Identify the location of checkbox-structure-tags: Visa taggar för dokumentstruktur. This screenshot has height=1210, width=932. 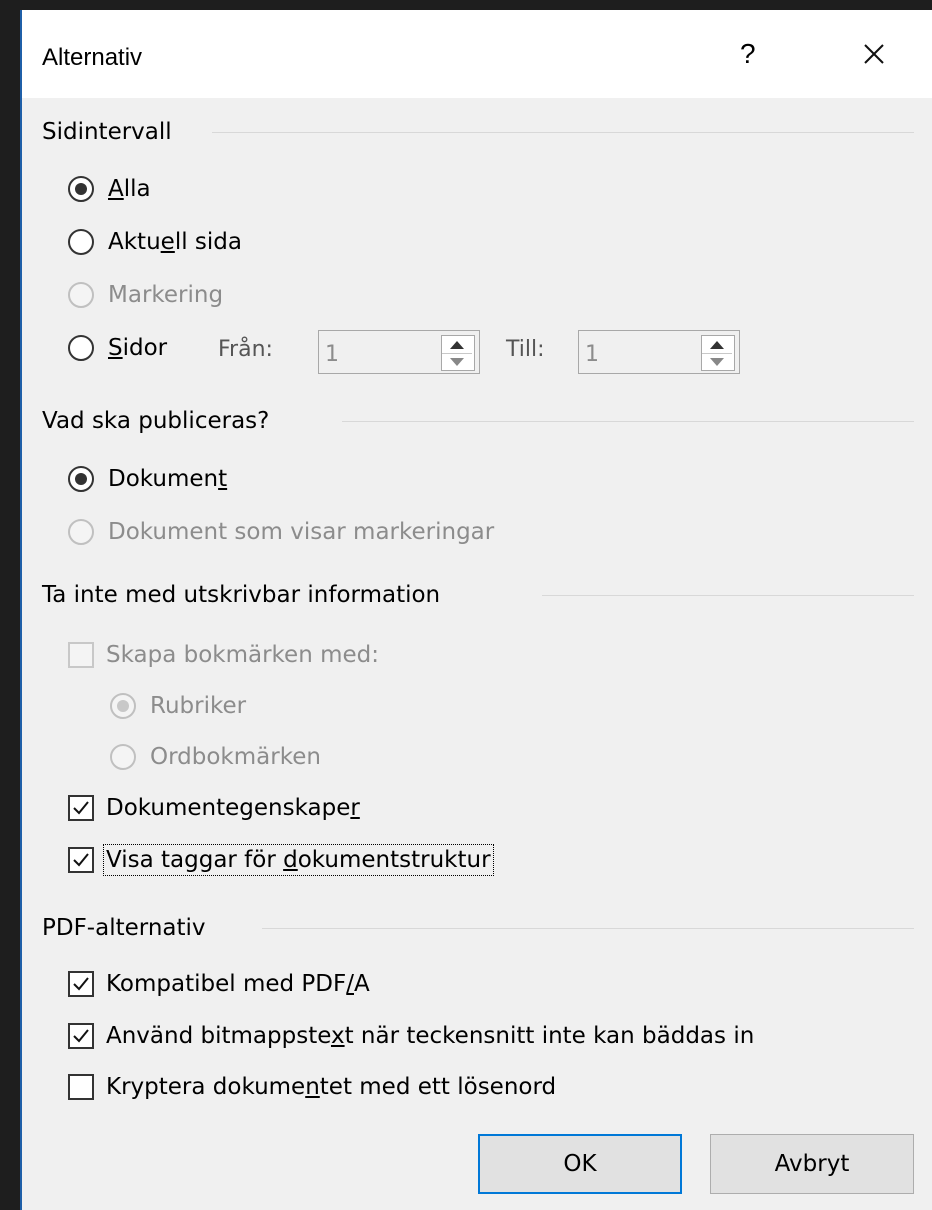
(281, 860).